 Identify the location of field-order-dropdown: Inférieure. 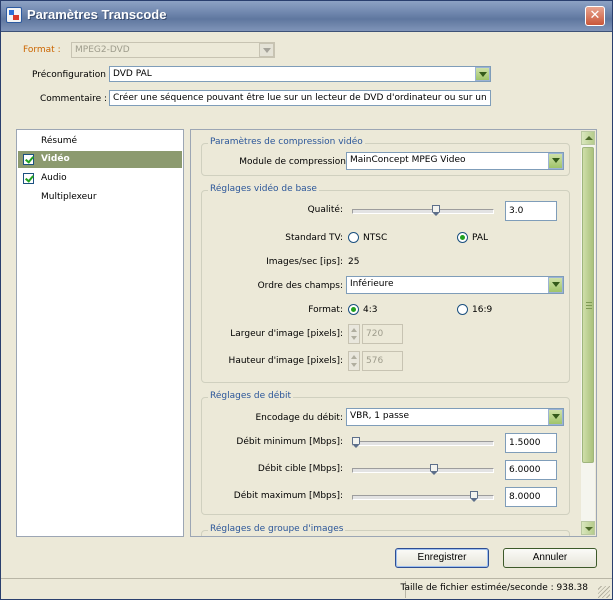
(455, 285).